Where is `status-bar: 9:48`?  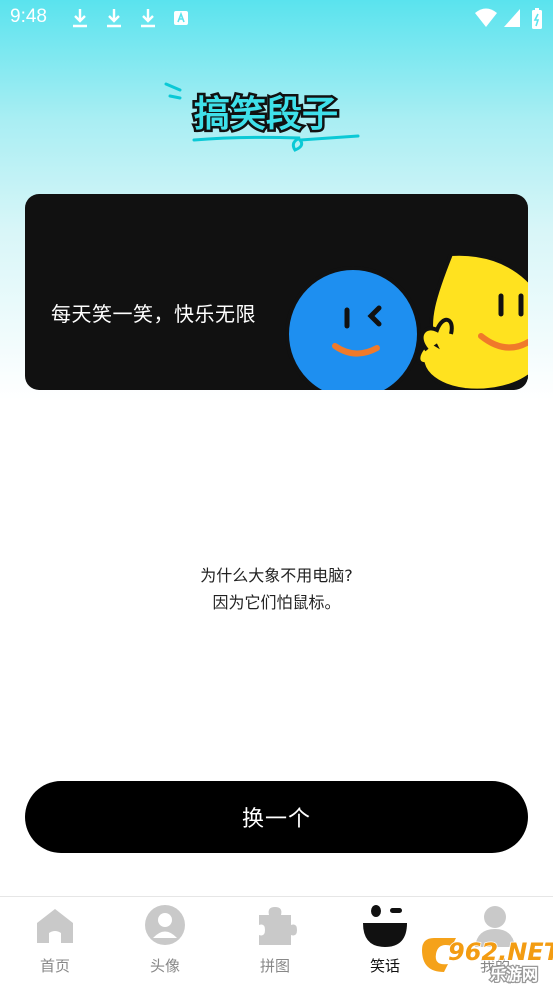
status-bar: 9:48 is located at coordinates (276, 18).